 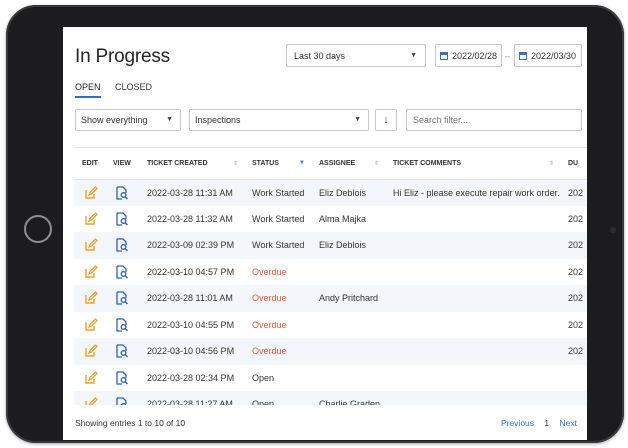 I want to click on scope-value: Show everything, so click(x=114, y=120).